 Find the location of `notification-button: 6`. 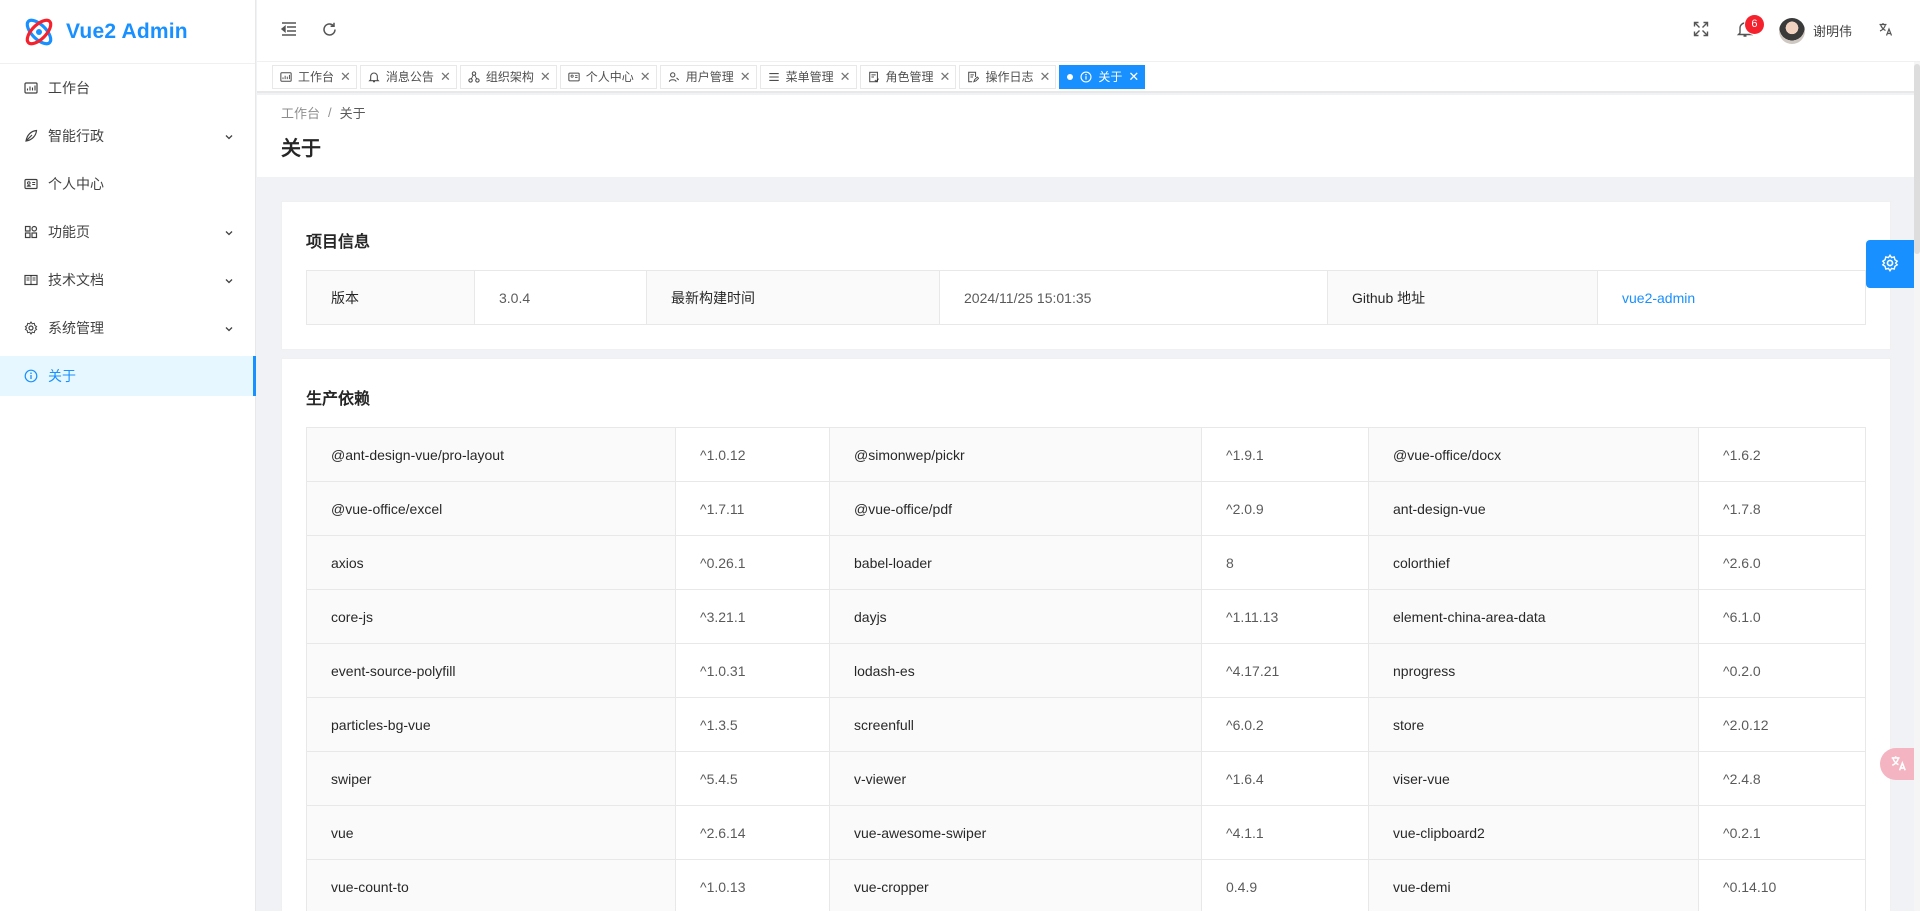

notification-button: 6 is located at coordinates (1745, 31).